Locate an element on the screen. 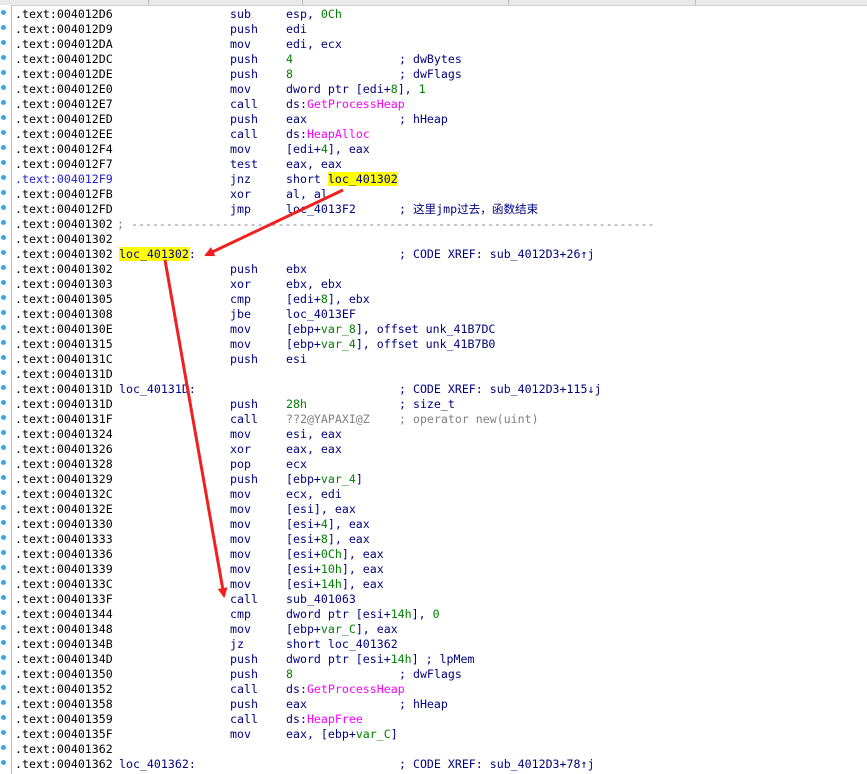 The height and width of the screenshot is (774, 867). code-line: .text:0040131C push esi is located at coordinates (439, 359).